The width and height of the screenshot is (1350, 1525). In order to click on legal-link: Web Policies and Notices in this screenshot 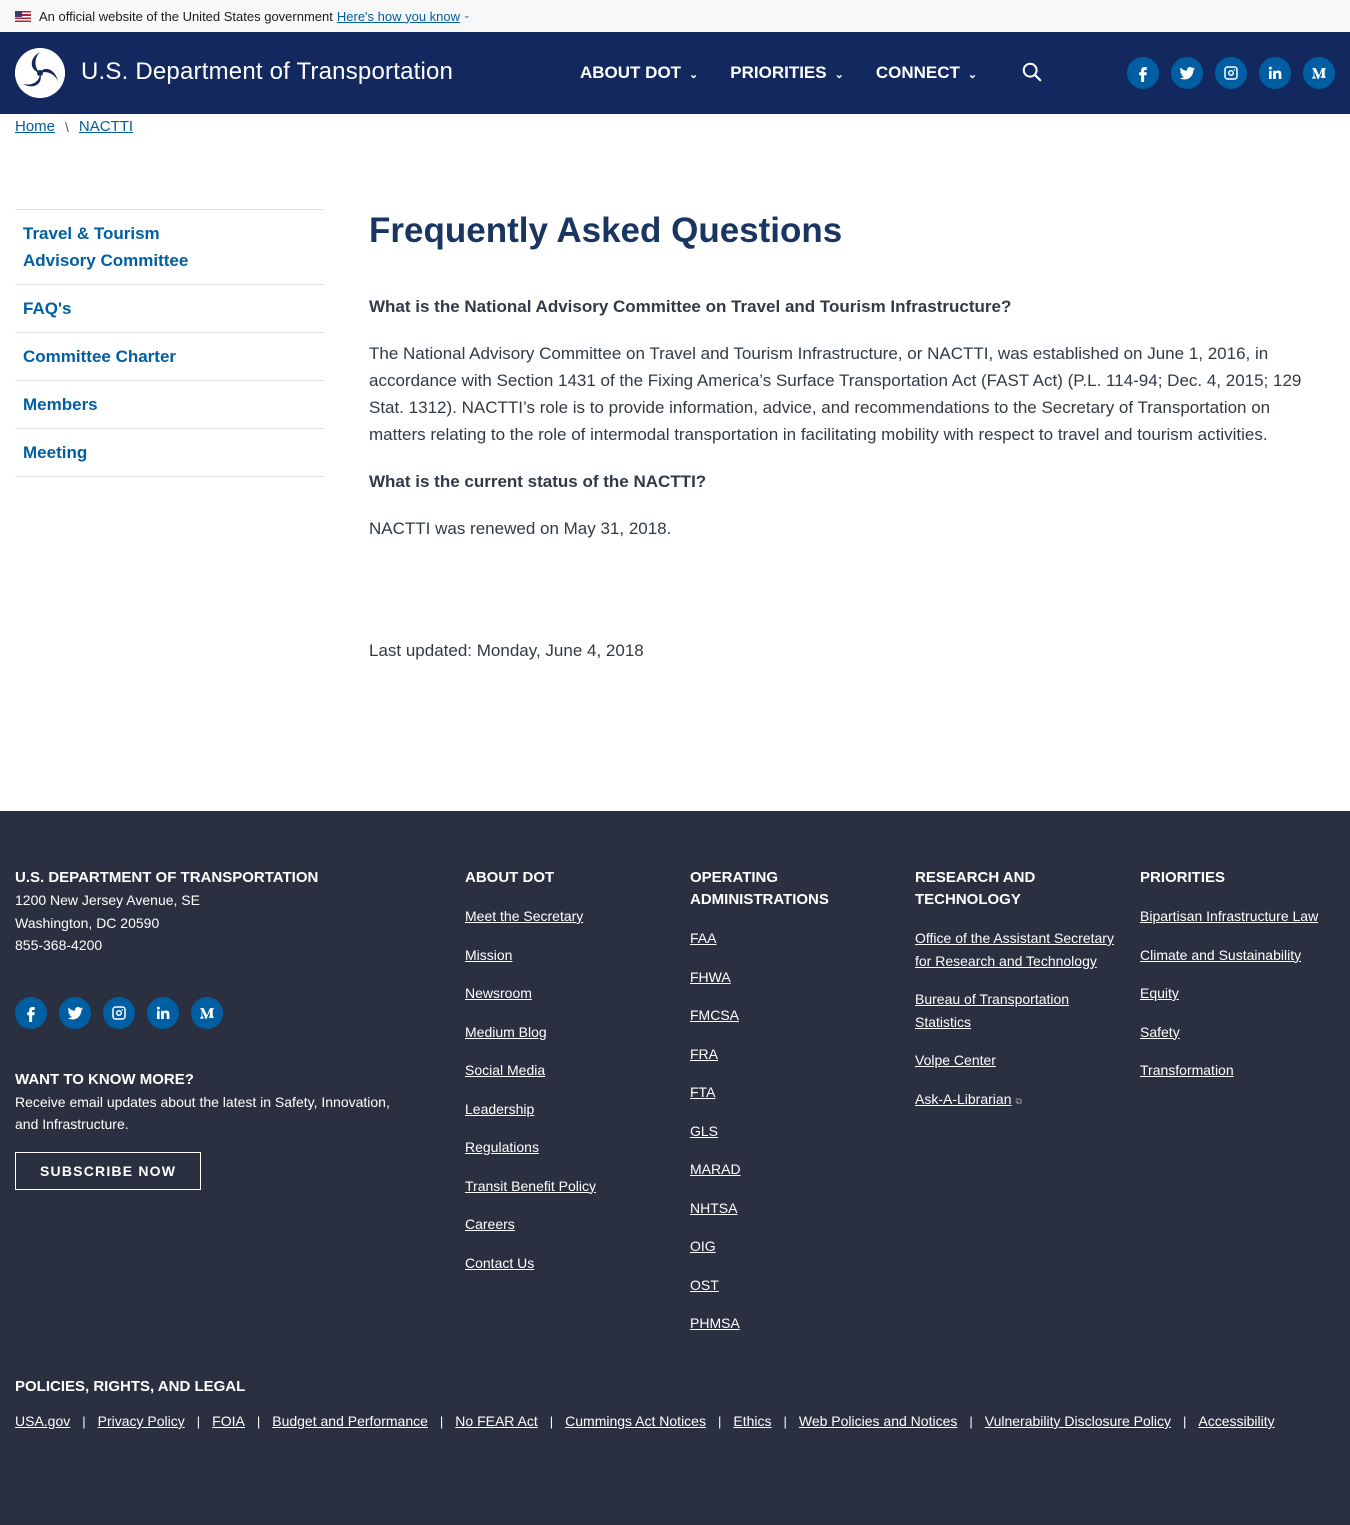, I will do `click(878, 1421)`.